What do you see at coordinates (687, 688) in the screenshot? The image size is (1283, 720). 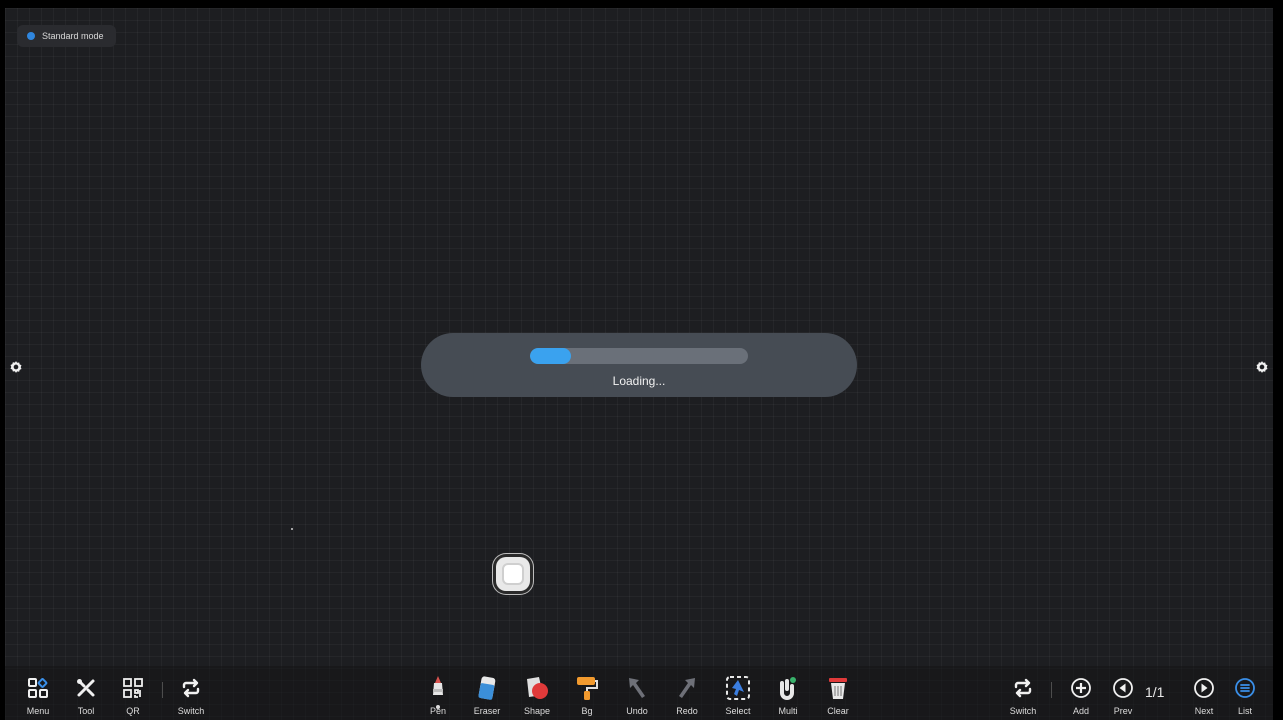 I see `redo-arrow-icon` at bounding box center [687, 688].